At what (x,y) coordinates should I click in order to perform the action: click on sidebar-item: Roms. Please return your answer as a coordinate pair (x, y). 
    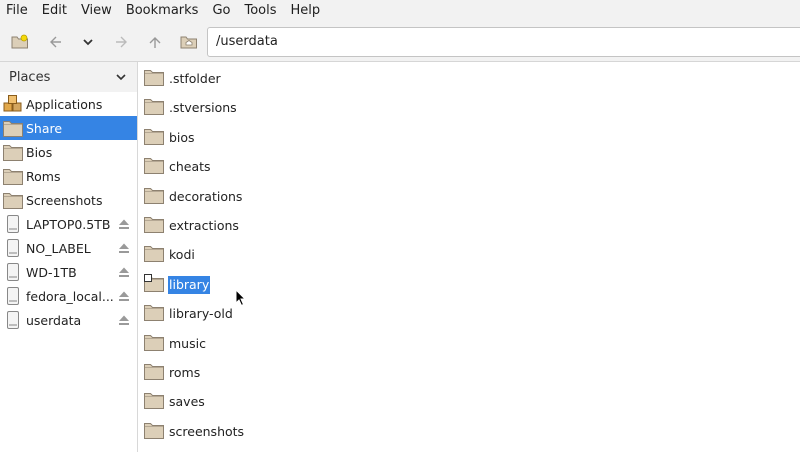
    Looking at the image, I should click on (68, 176).